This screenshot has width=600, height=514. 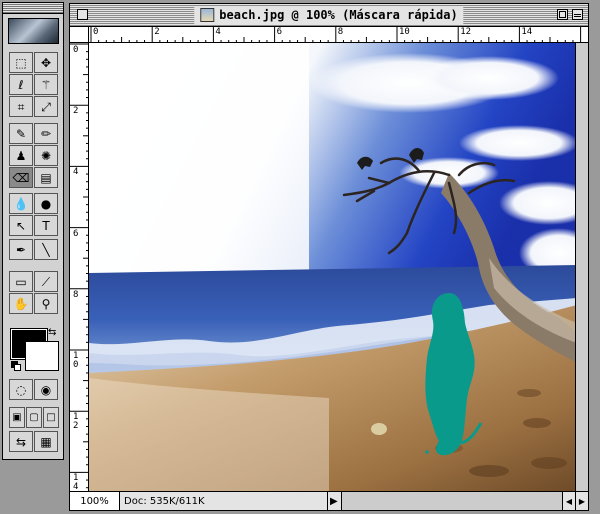 I want to click on screen-mode-full-menu-icon: ▢, so click(x=34, y=417).